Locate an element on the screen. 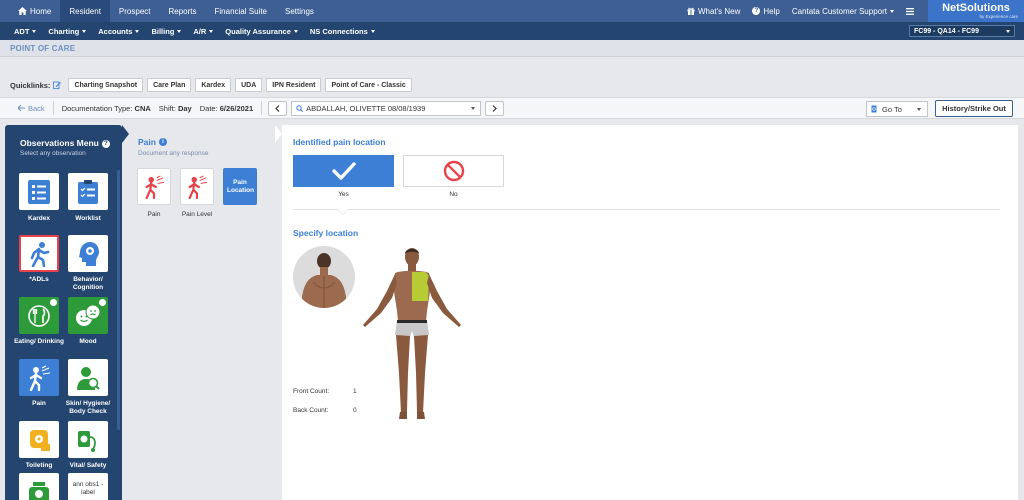 The height and width of the screenshot is (500, 1024). tab-financial-suite: Financial Suite is located at coordinates (241, 11).